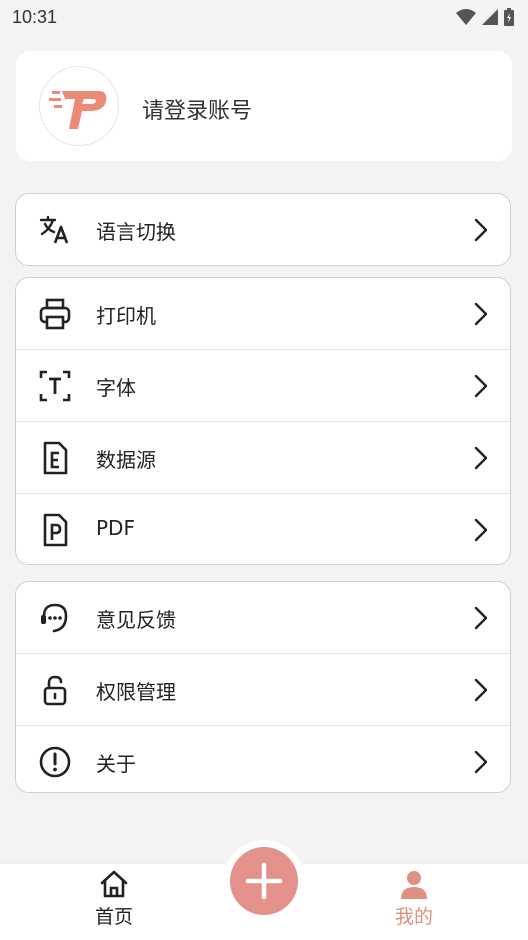 This screenshot has width=528, height=940. Describe the element at coordinates (263, 618) in the screenshot. I see `menu-item-feedback: 意见反馈` at that location.